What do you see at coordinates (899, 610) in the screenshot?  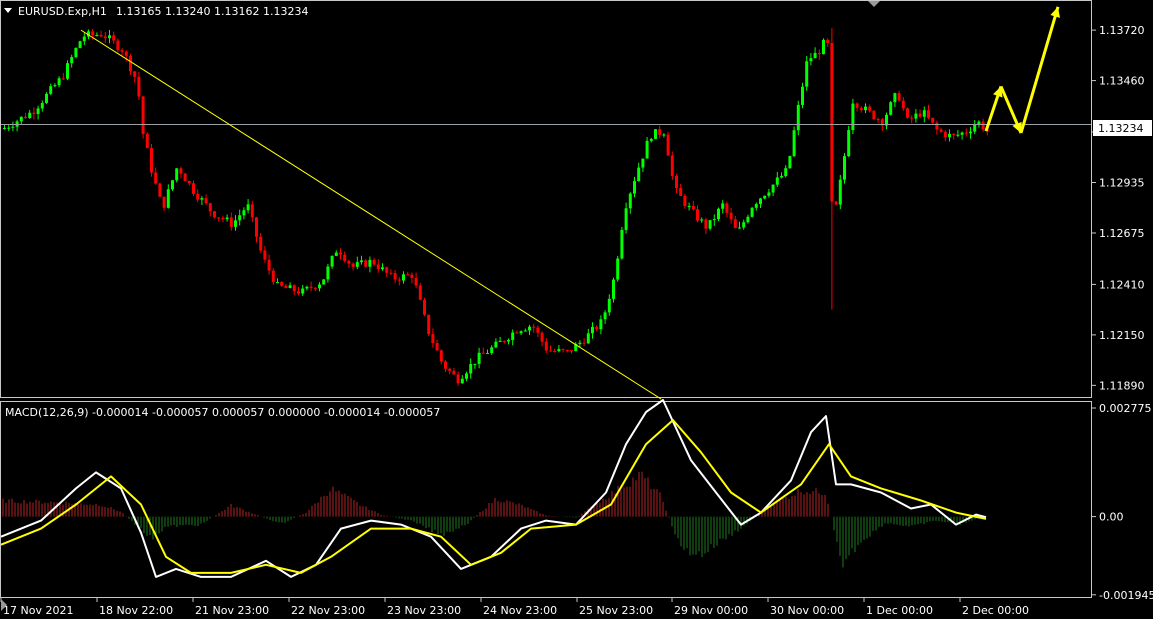 I see `time-tick-label: 1 Dec 00:00` at bounding box center [899, 610].